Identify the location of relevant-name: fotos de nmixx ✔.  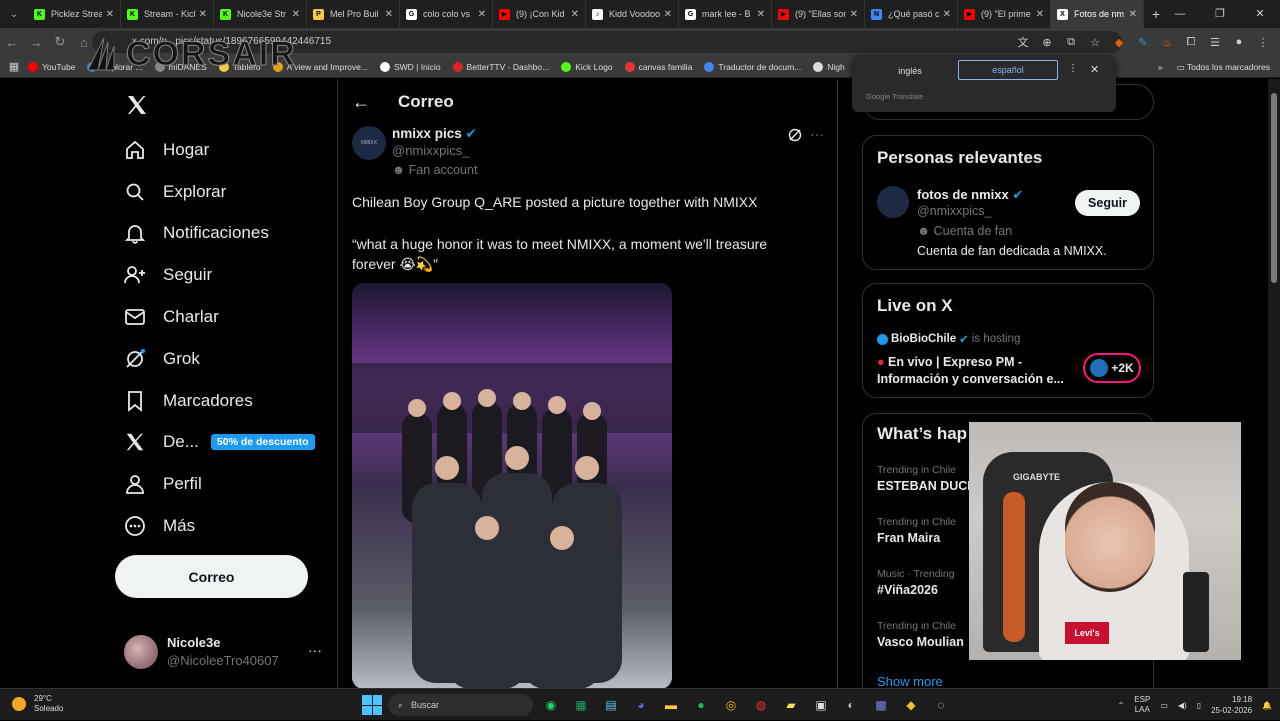
(970, 195).